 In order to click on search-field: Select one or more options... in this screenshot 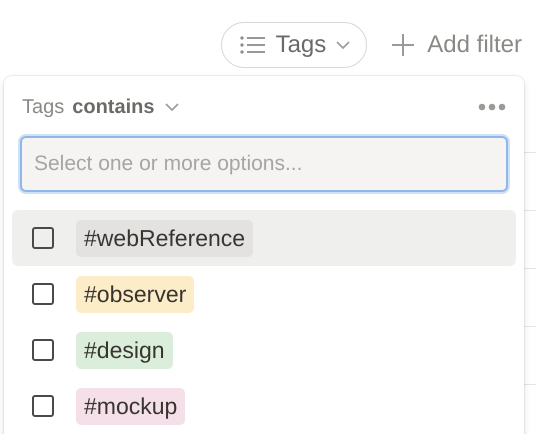, I will do `click(264, 164)`.